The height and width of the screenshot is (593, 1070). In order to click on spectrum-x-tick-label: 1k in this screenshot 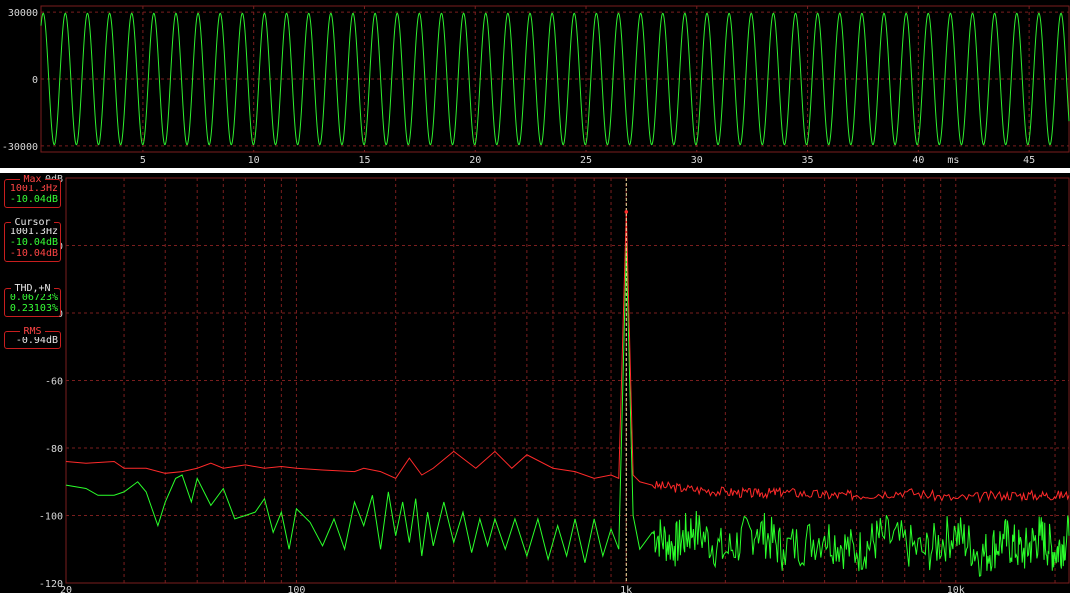, I will do `click(626, 589)`.